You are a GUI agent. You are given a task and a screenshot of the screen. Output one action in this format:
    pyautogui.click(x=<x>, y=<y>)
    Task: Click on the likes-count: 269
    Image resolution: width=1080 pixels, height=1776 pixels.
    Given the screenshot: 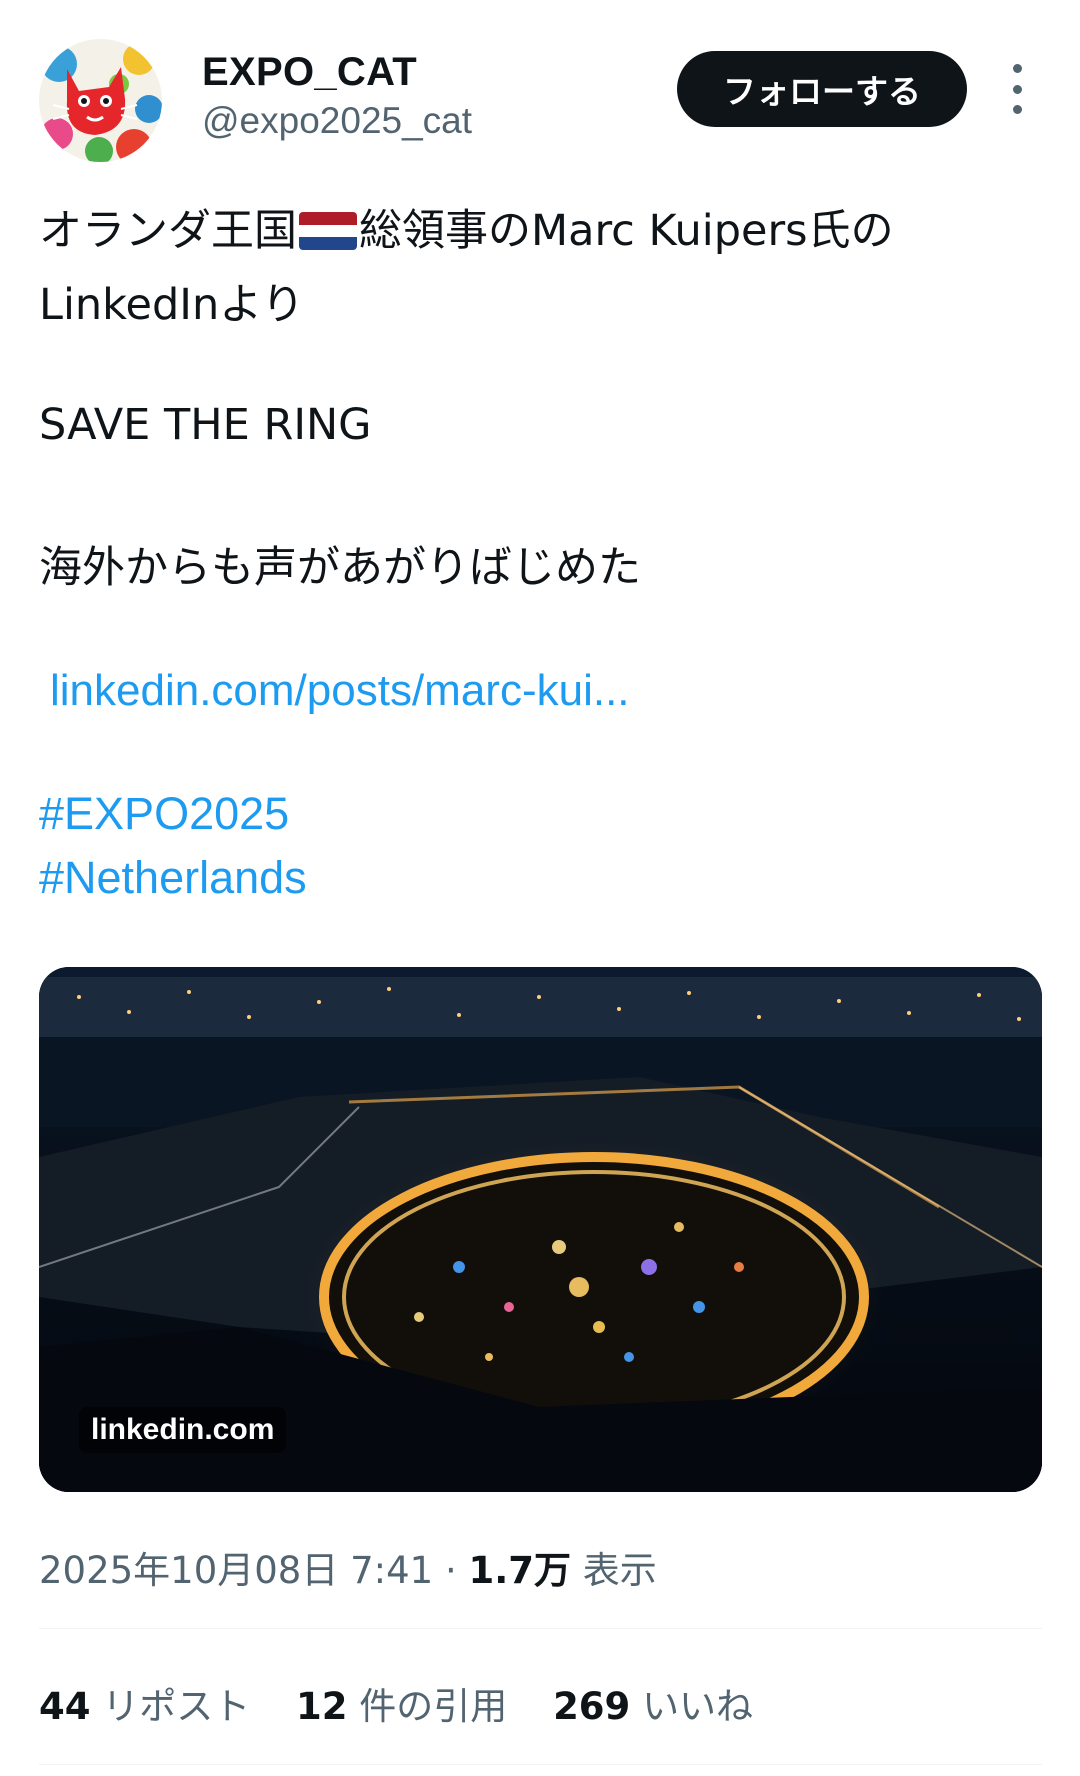 What is the action you would take?
    pyautogui.click(x=592, y=1706)
    